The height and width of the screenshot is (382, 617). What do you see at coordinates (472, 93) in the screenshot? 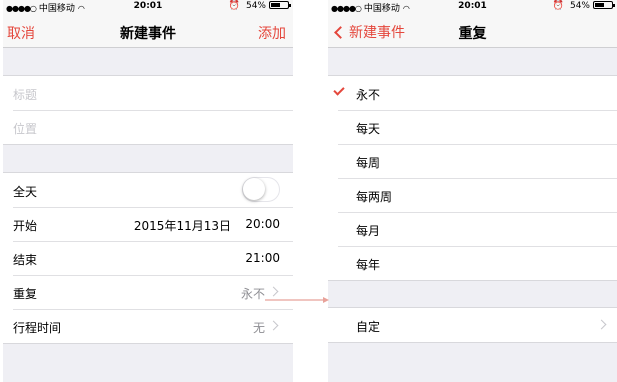
I see `repeat-option-row: 永不` at bounding box center [472, 93].